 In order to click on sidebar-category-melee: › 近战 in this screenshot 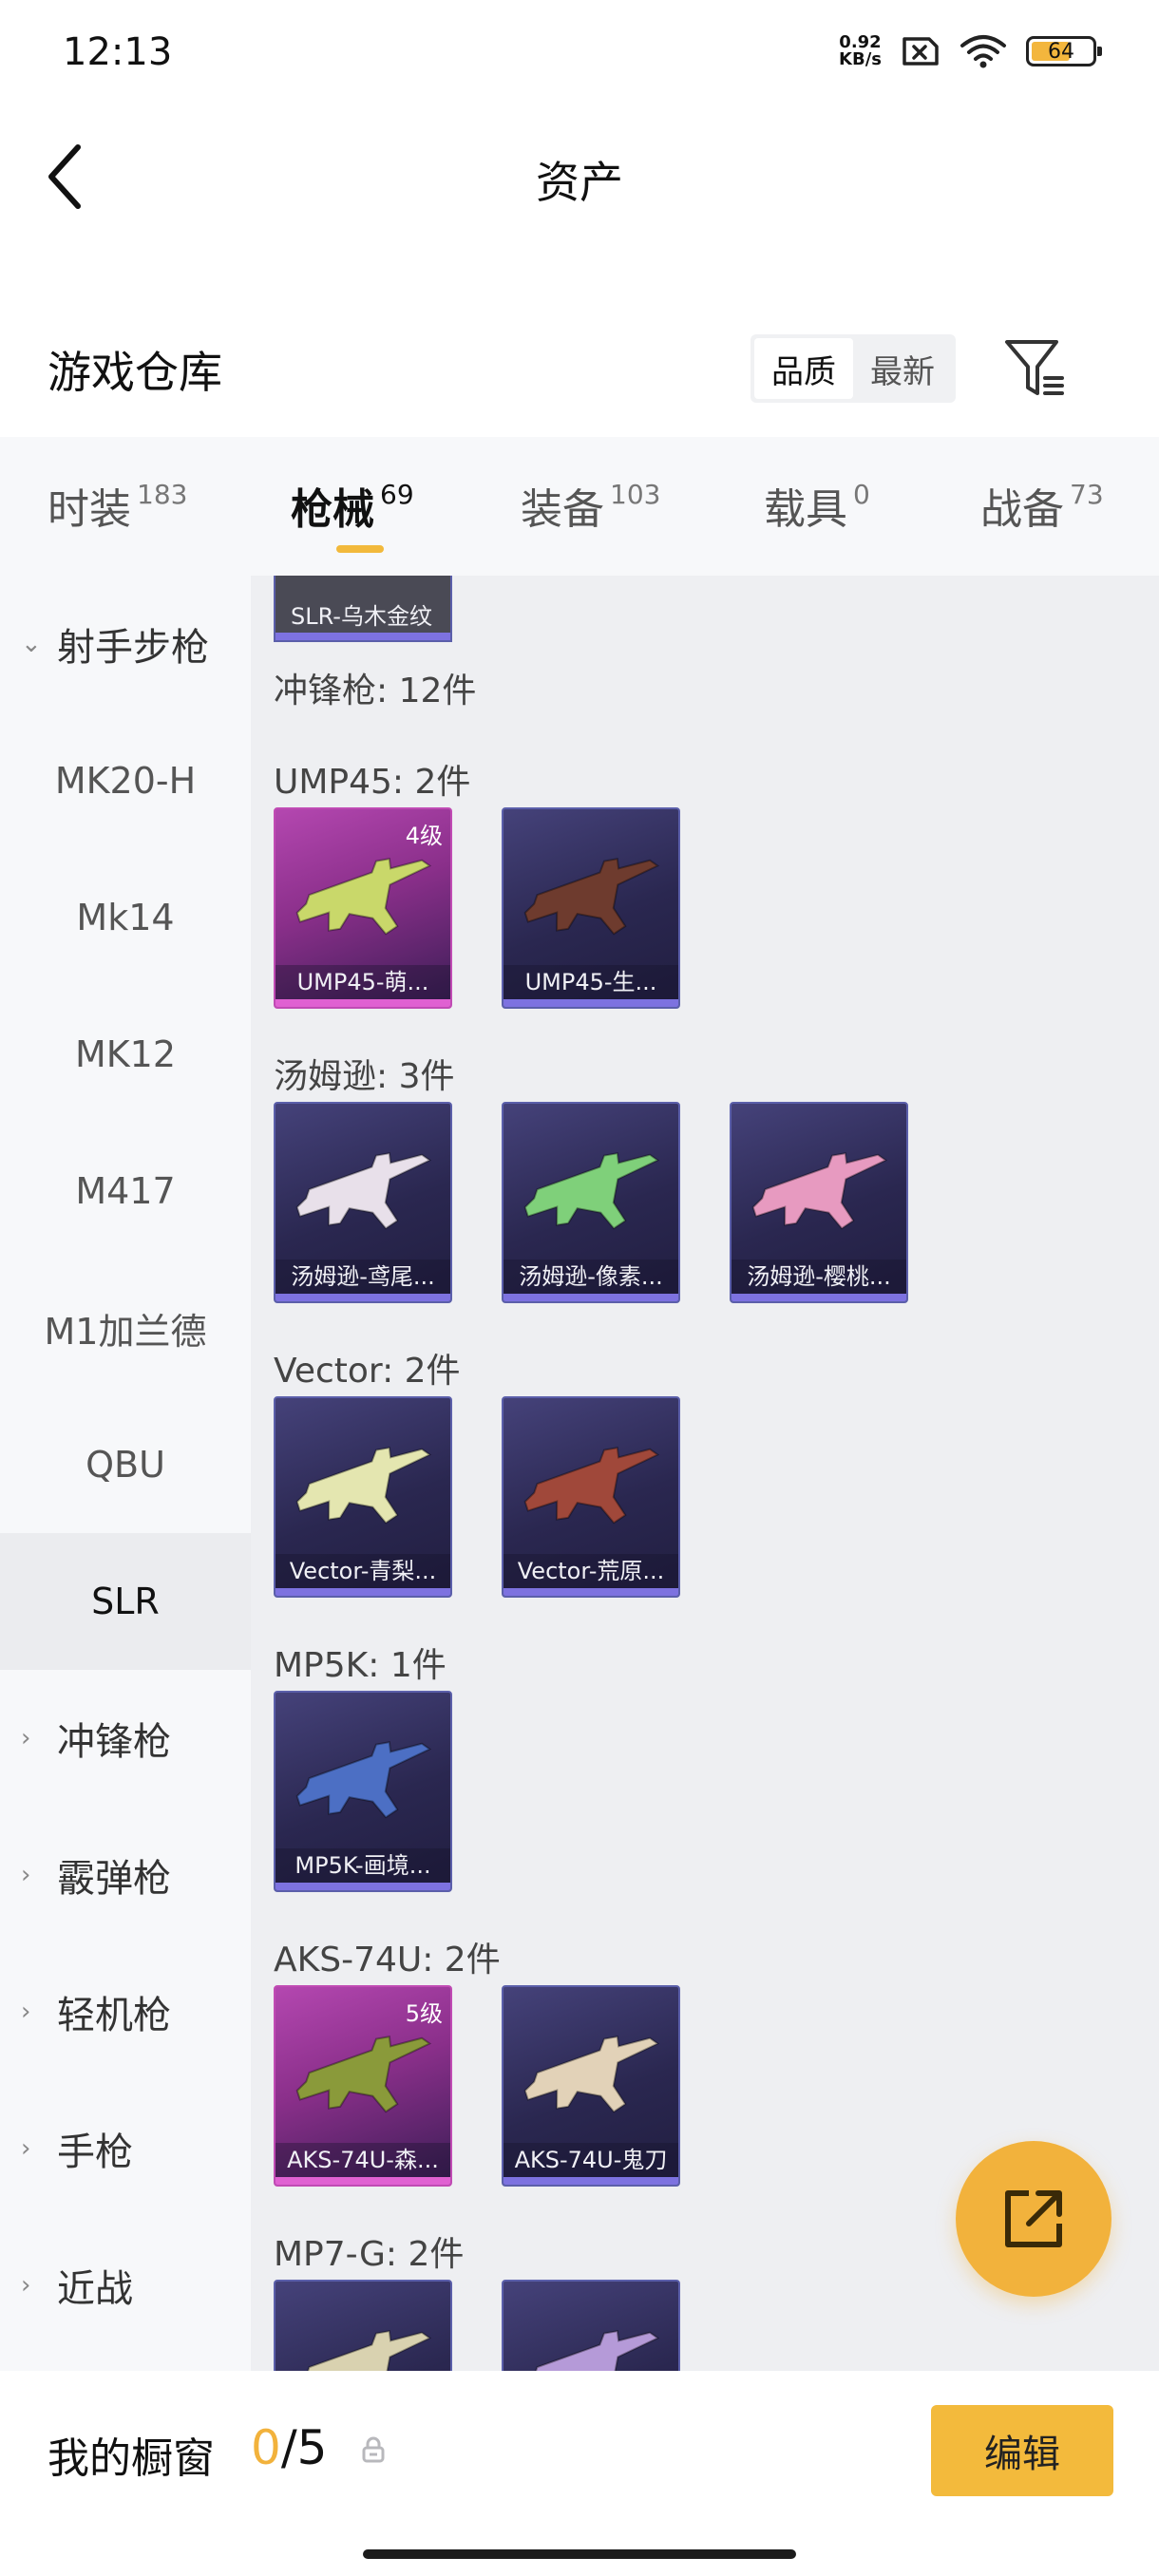, I will do `click(125, 2285)`.